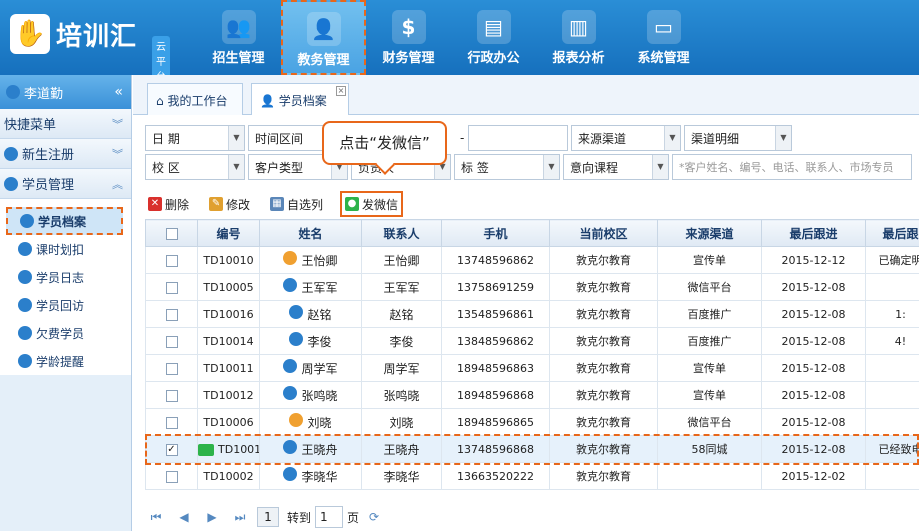 The width and height of the screenshot is (919, 531). What do you see at coordinates (212, 517) in the screenshot?
I see `next-page-icon: ▶` at bounding box center [212, 517].